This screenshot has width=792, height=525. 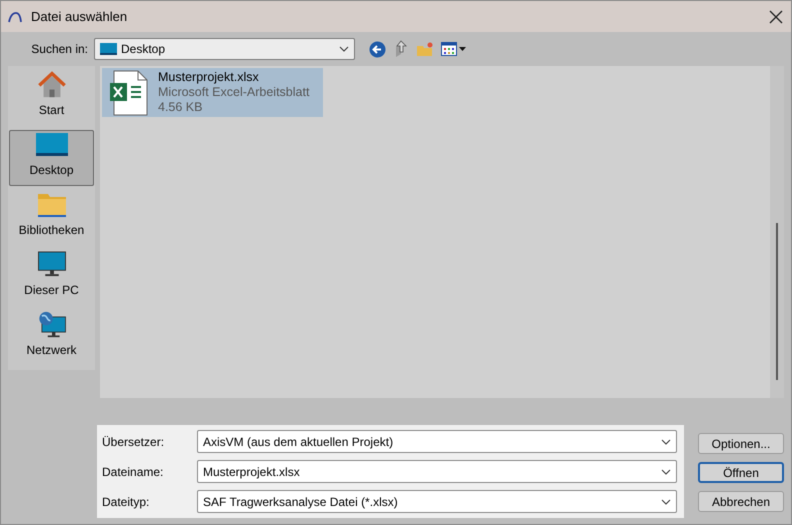 I want to click on combo-box: Musterprojekt.xlsx, so click(x=437, y=471).